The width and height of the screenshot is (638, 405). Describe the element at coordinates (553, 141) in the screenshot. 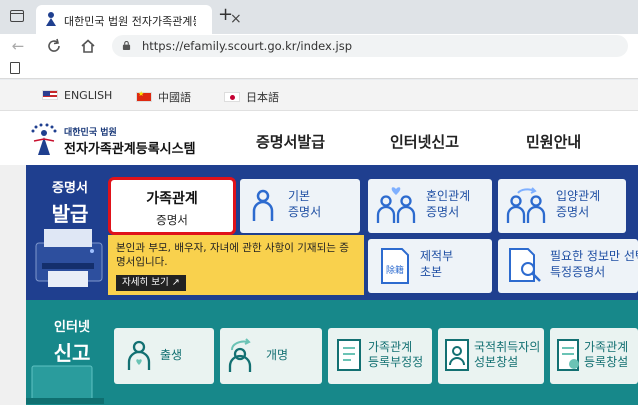

I see `nav-civil-guide: 민원안내` at that location.